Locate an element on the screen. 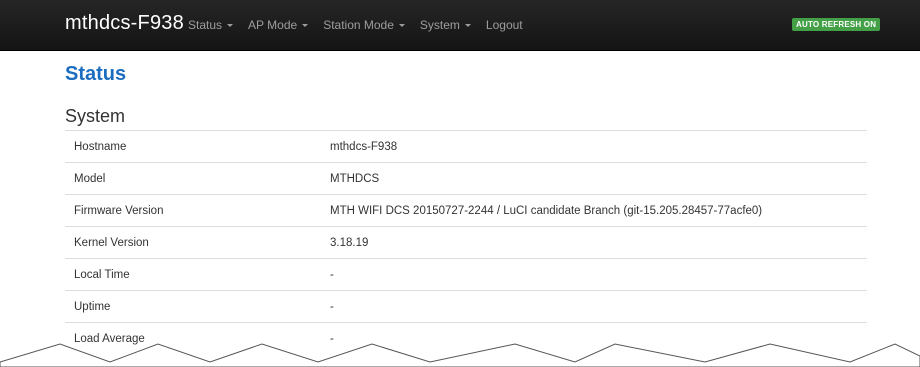 This screenshot has height=367, width=920. nav-system-menu: System is located at coordinates (445, 25).